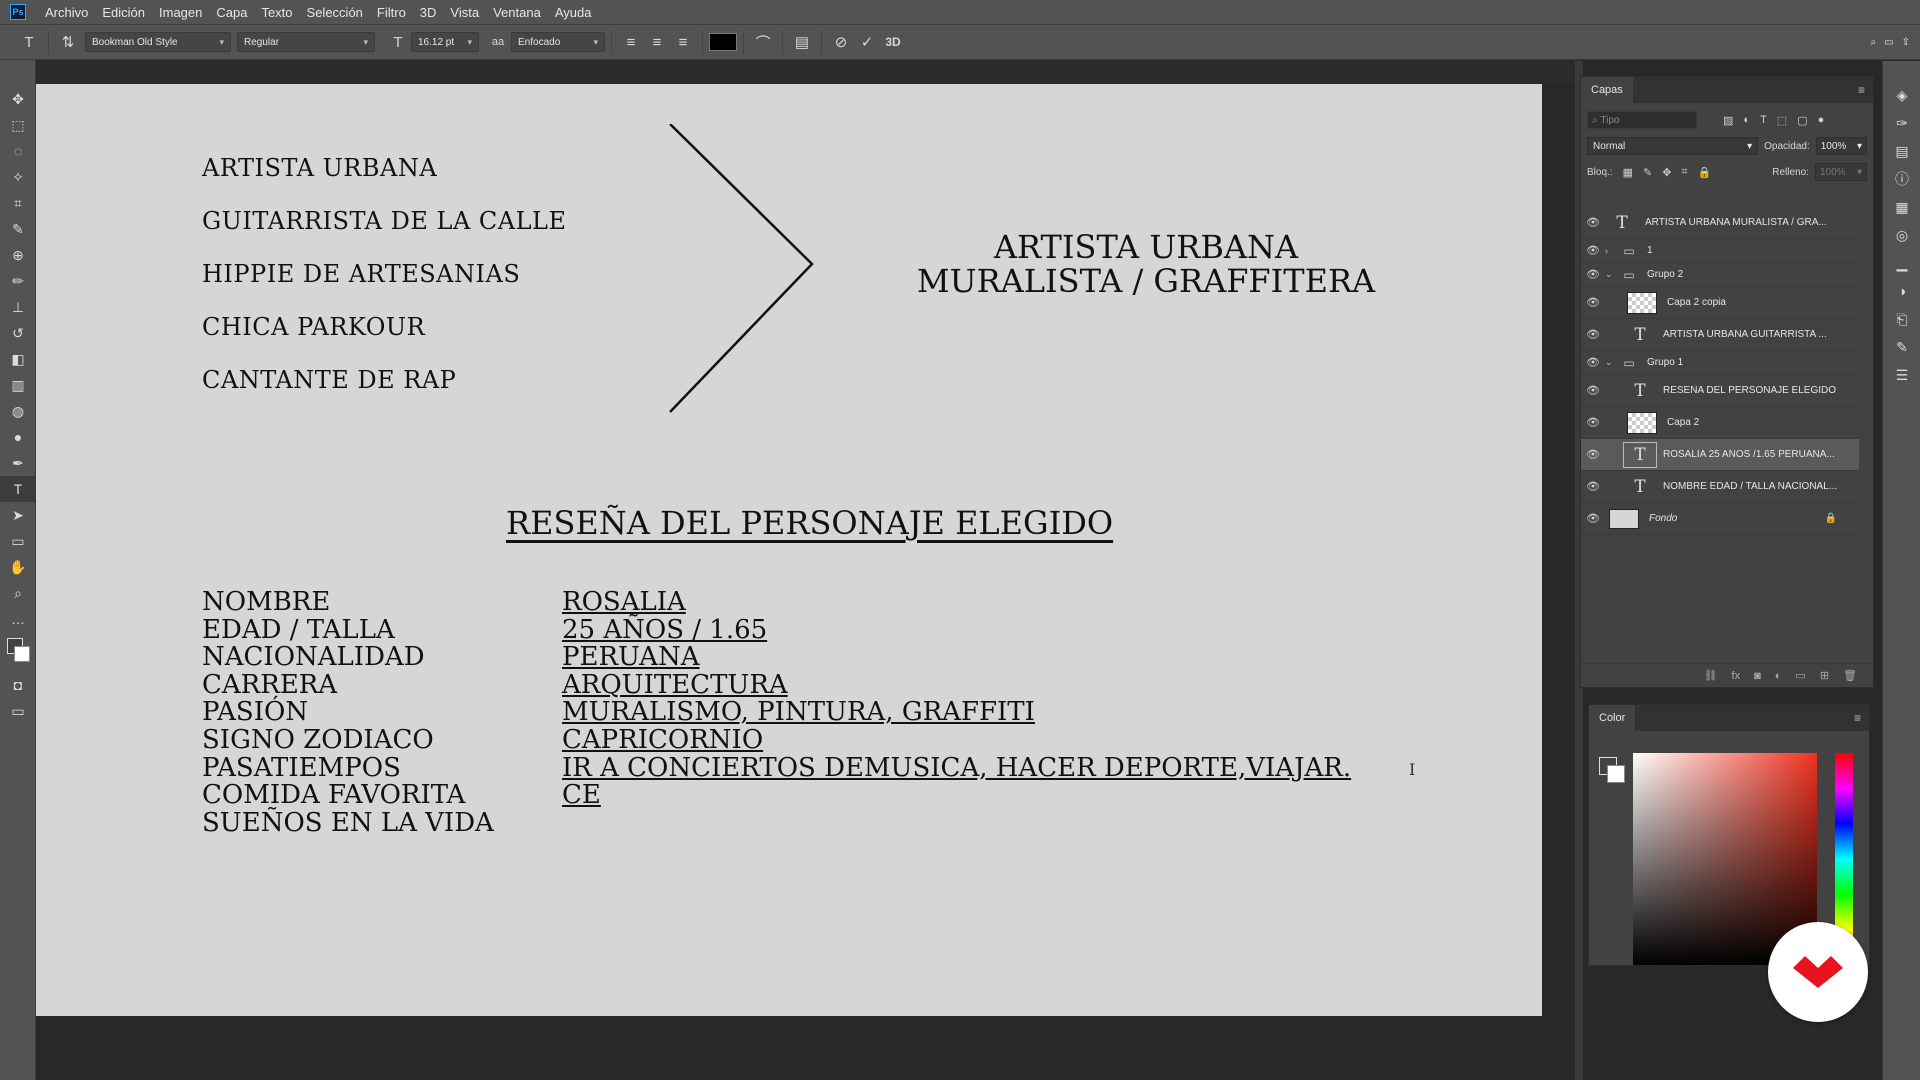  Describe the element at coordinates (573, 12) in the screenshot. I see `menu-ayuda: Ayuda` at that location.